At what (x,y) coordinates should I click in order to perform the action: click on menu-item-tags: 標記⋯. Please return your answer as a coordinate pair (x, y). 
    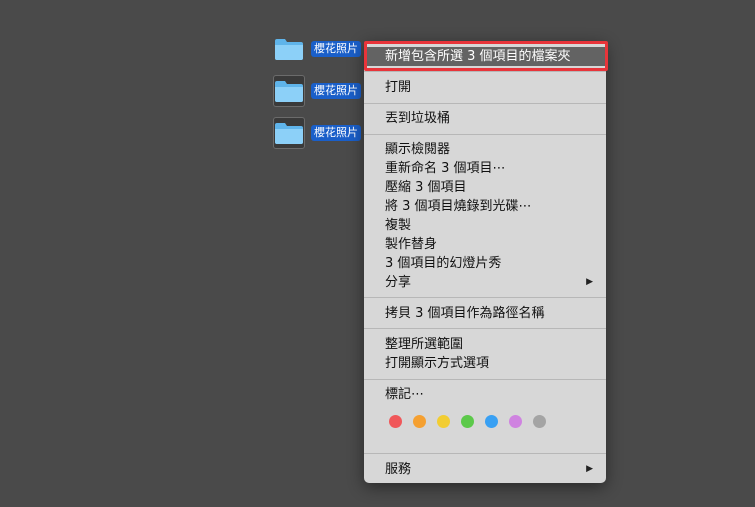
    Looking at the image, I should click on (485, 394).